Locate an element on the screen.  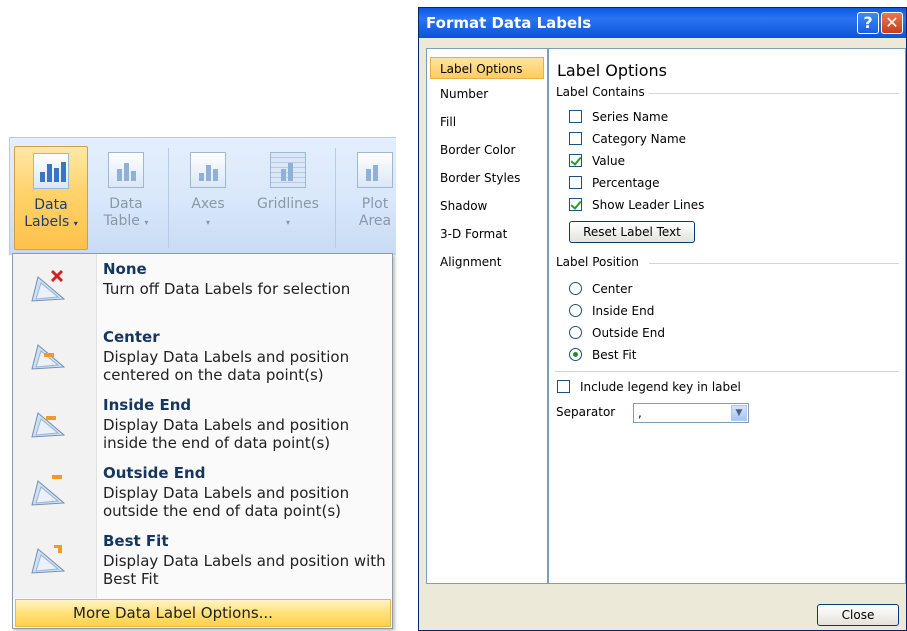
label-contains-heading: Label Contains is located at coordinates (600, 92).